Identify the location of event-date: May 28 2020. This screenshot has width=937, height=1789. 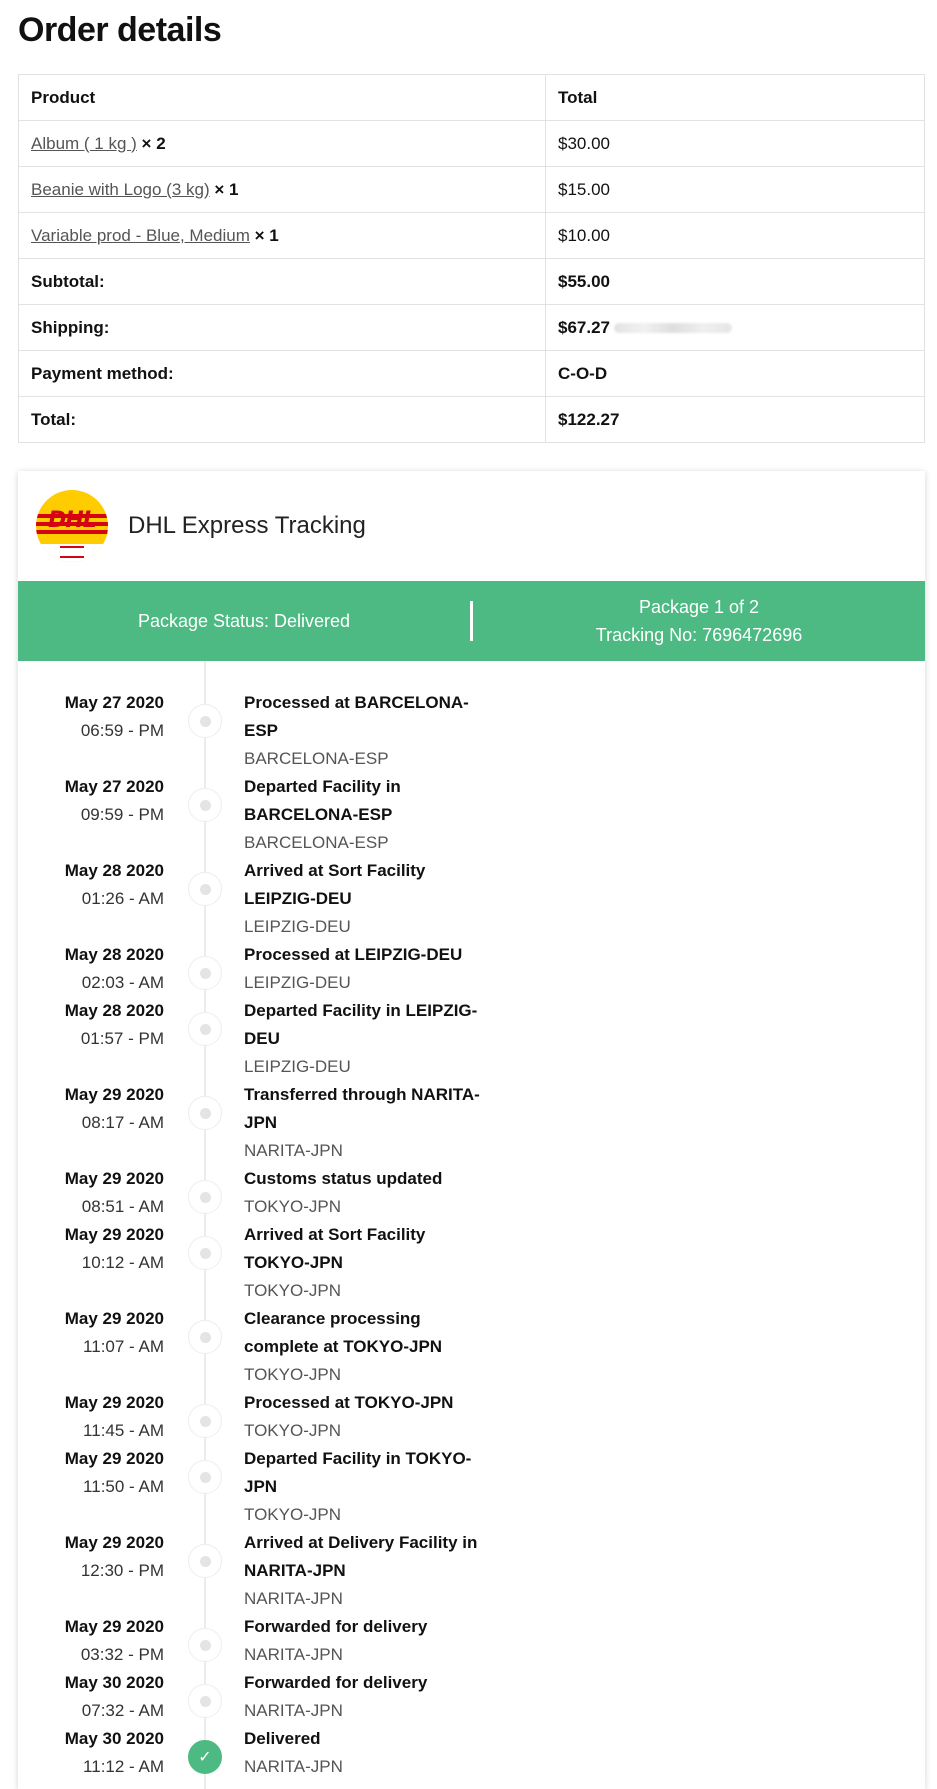
(114, 870).